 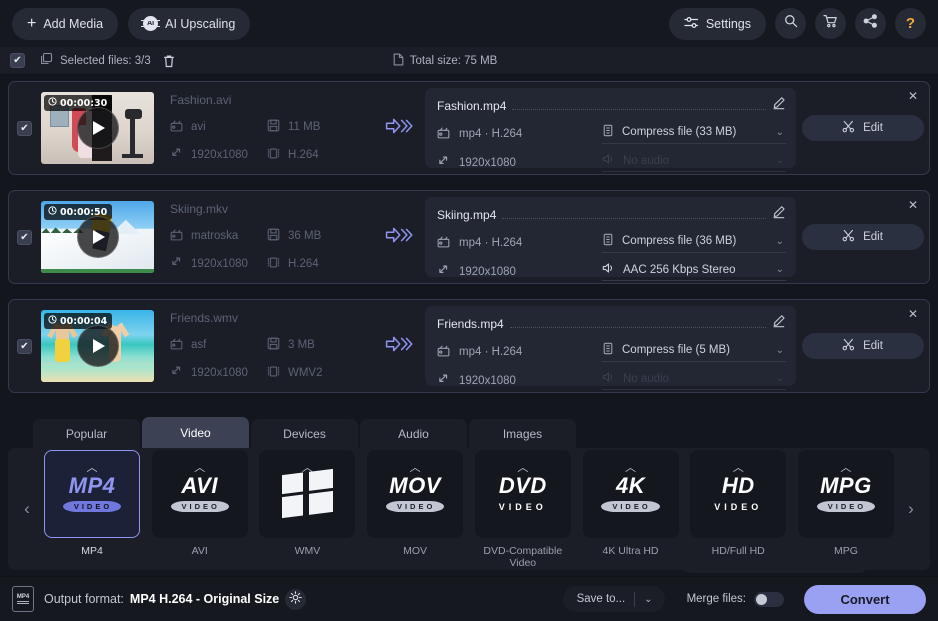 What do you see at coordinates (613, 599) in the screenshot?
I see `save-to-button: Save to... ⌄` at bounding box center [613, 599].